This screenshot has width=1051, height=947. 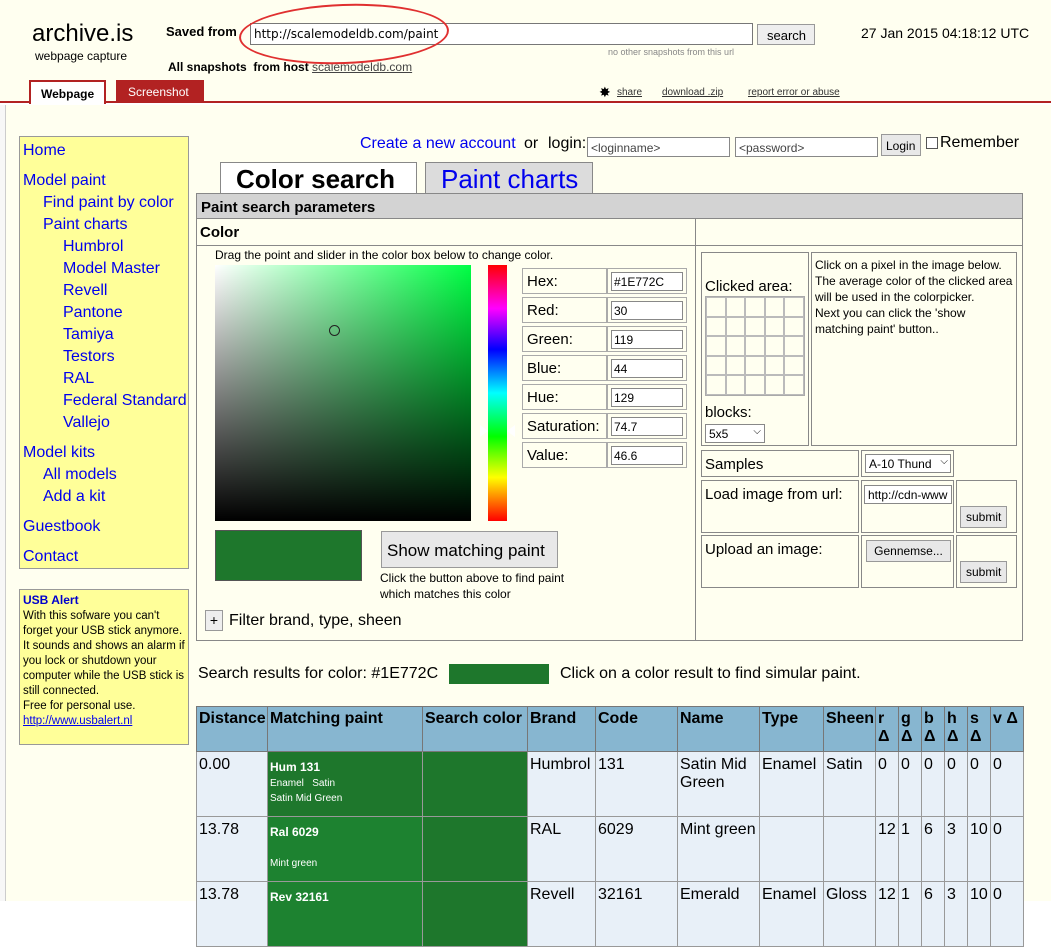 I want to click on code-cell: 6029, so click(x=636, y=849).